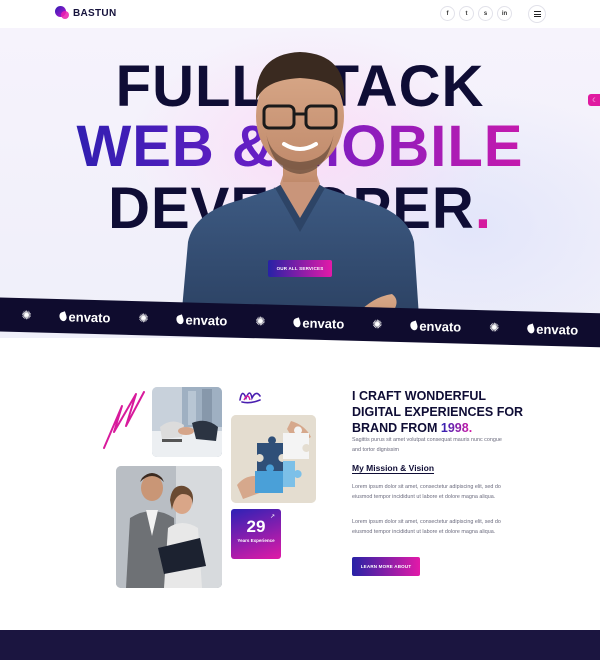 This screenshot has width=600, height=660. I want to click on puzzle-pieces-photo, so click(273, 459).